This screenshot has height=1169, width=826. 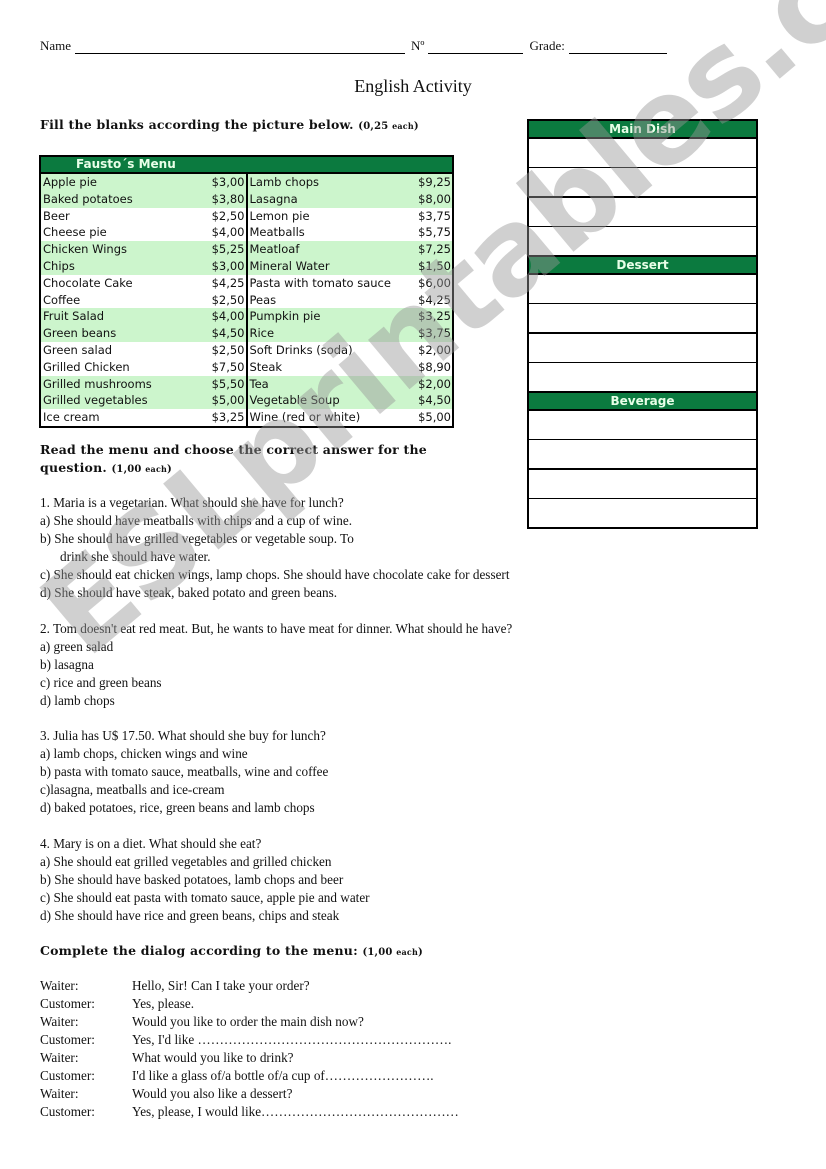 I want to click on number-label: Nº, so click(x=418, y=45).